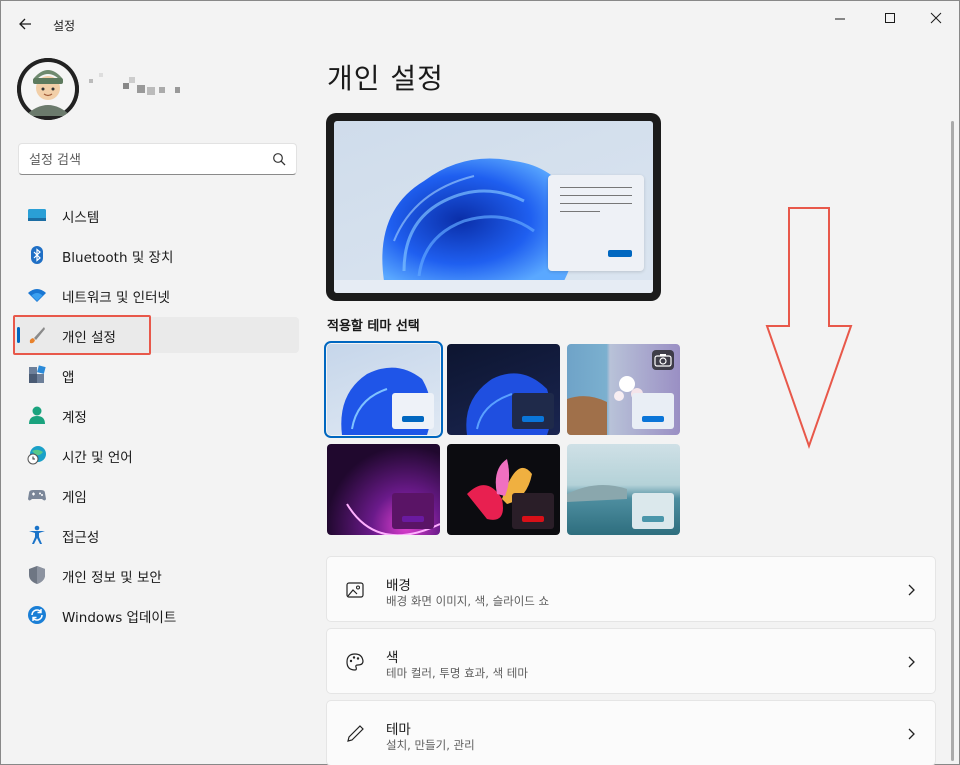 The image size is (960, 765). I want to click on bluetooth-icon, so click(37, 255).